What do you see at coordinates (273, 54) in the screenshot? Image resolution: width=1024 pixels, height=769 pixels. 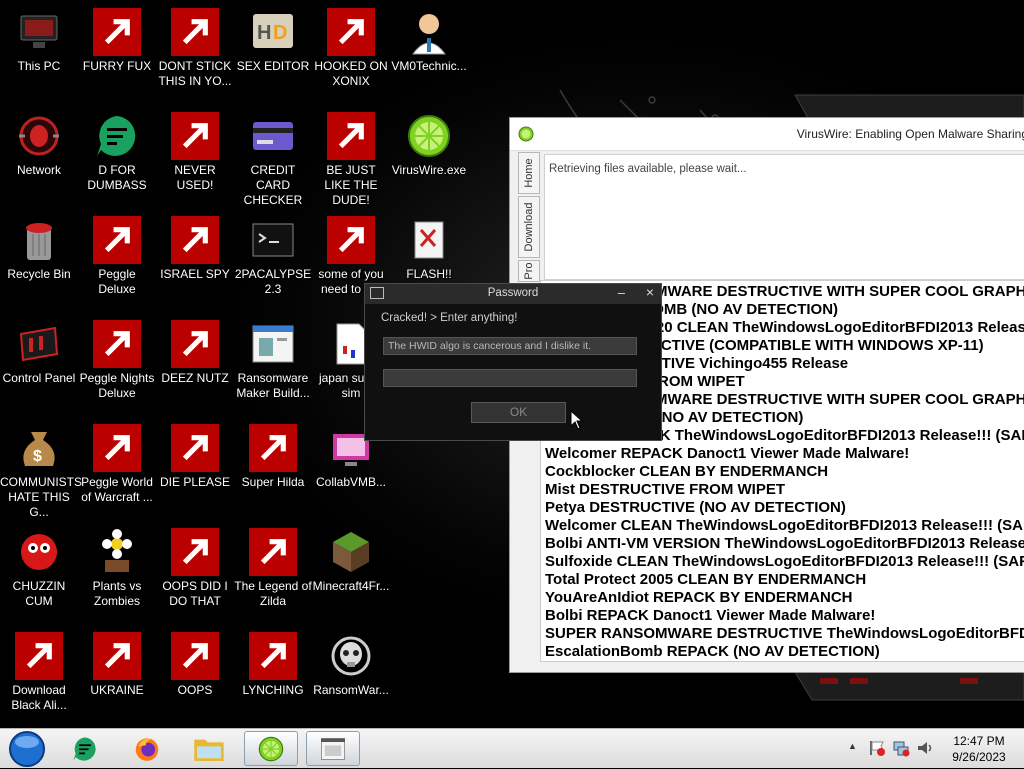 I see `desktop-icon-sex-editor: HD SEX EDITOR` at bounding box center [273, 54].